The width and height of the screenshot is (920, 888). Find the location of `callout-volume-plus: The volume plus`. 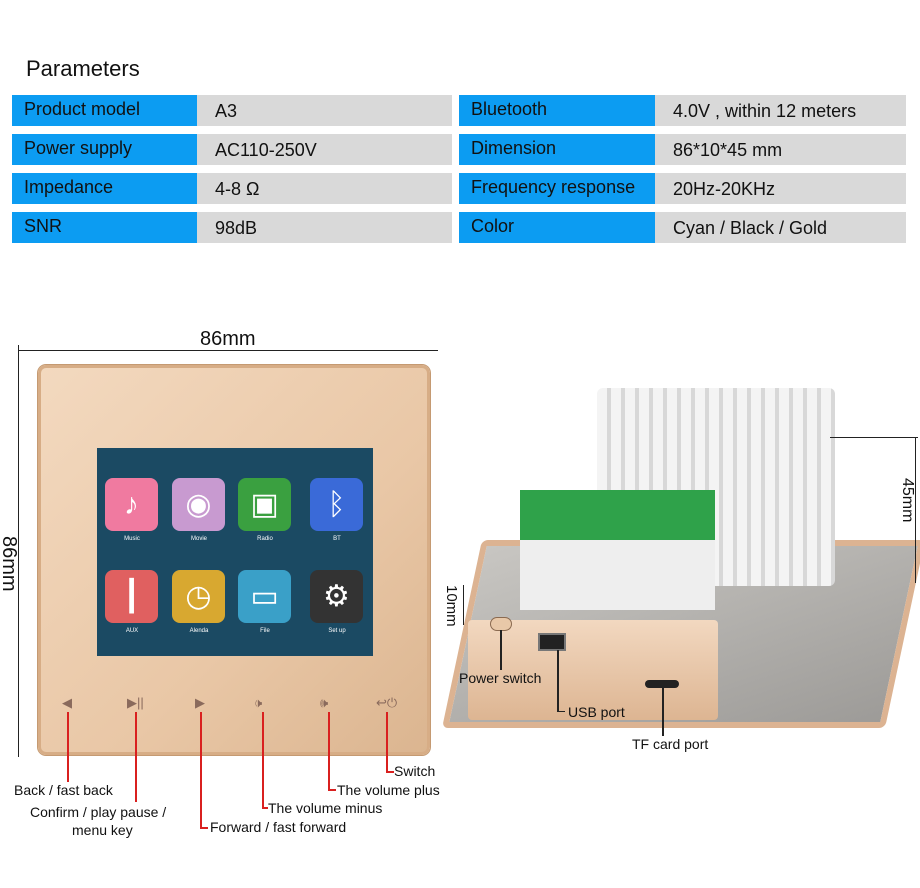

callout-volume-plus: The volume plus is located at coordinates (388, 790).